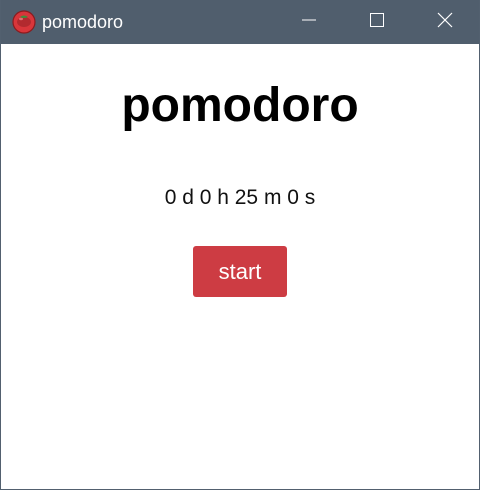  I want to click on window-controls, so click(377, 22).